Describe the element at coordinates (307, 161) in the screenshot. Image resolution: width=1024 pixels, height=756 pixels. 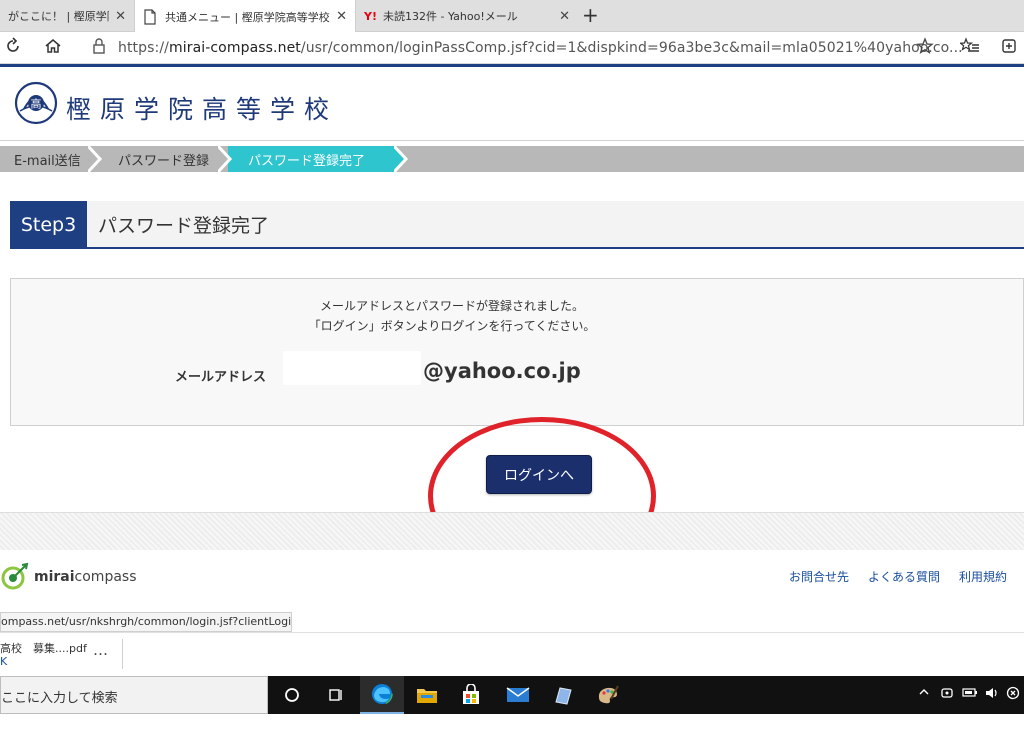
I see `step-password-complete: パスワード登録完了` at that location.